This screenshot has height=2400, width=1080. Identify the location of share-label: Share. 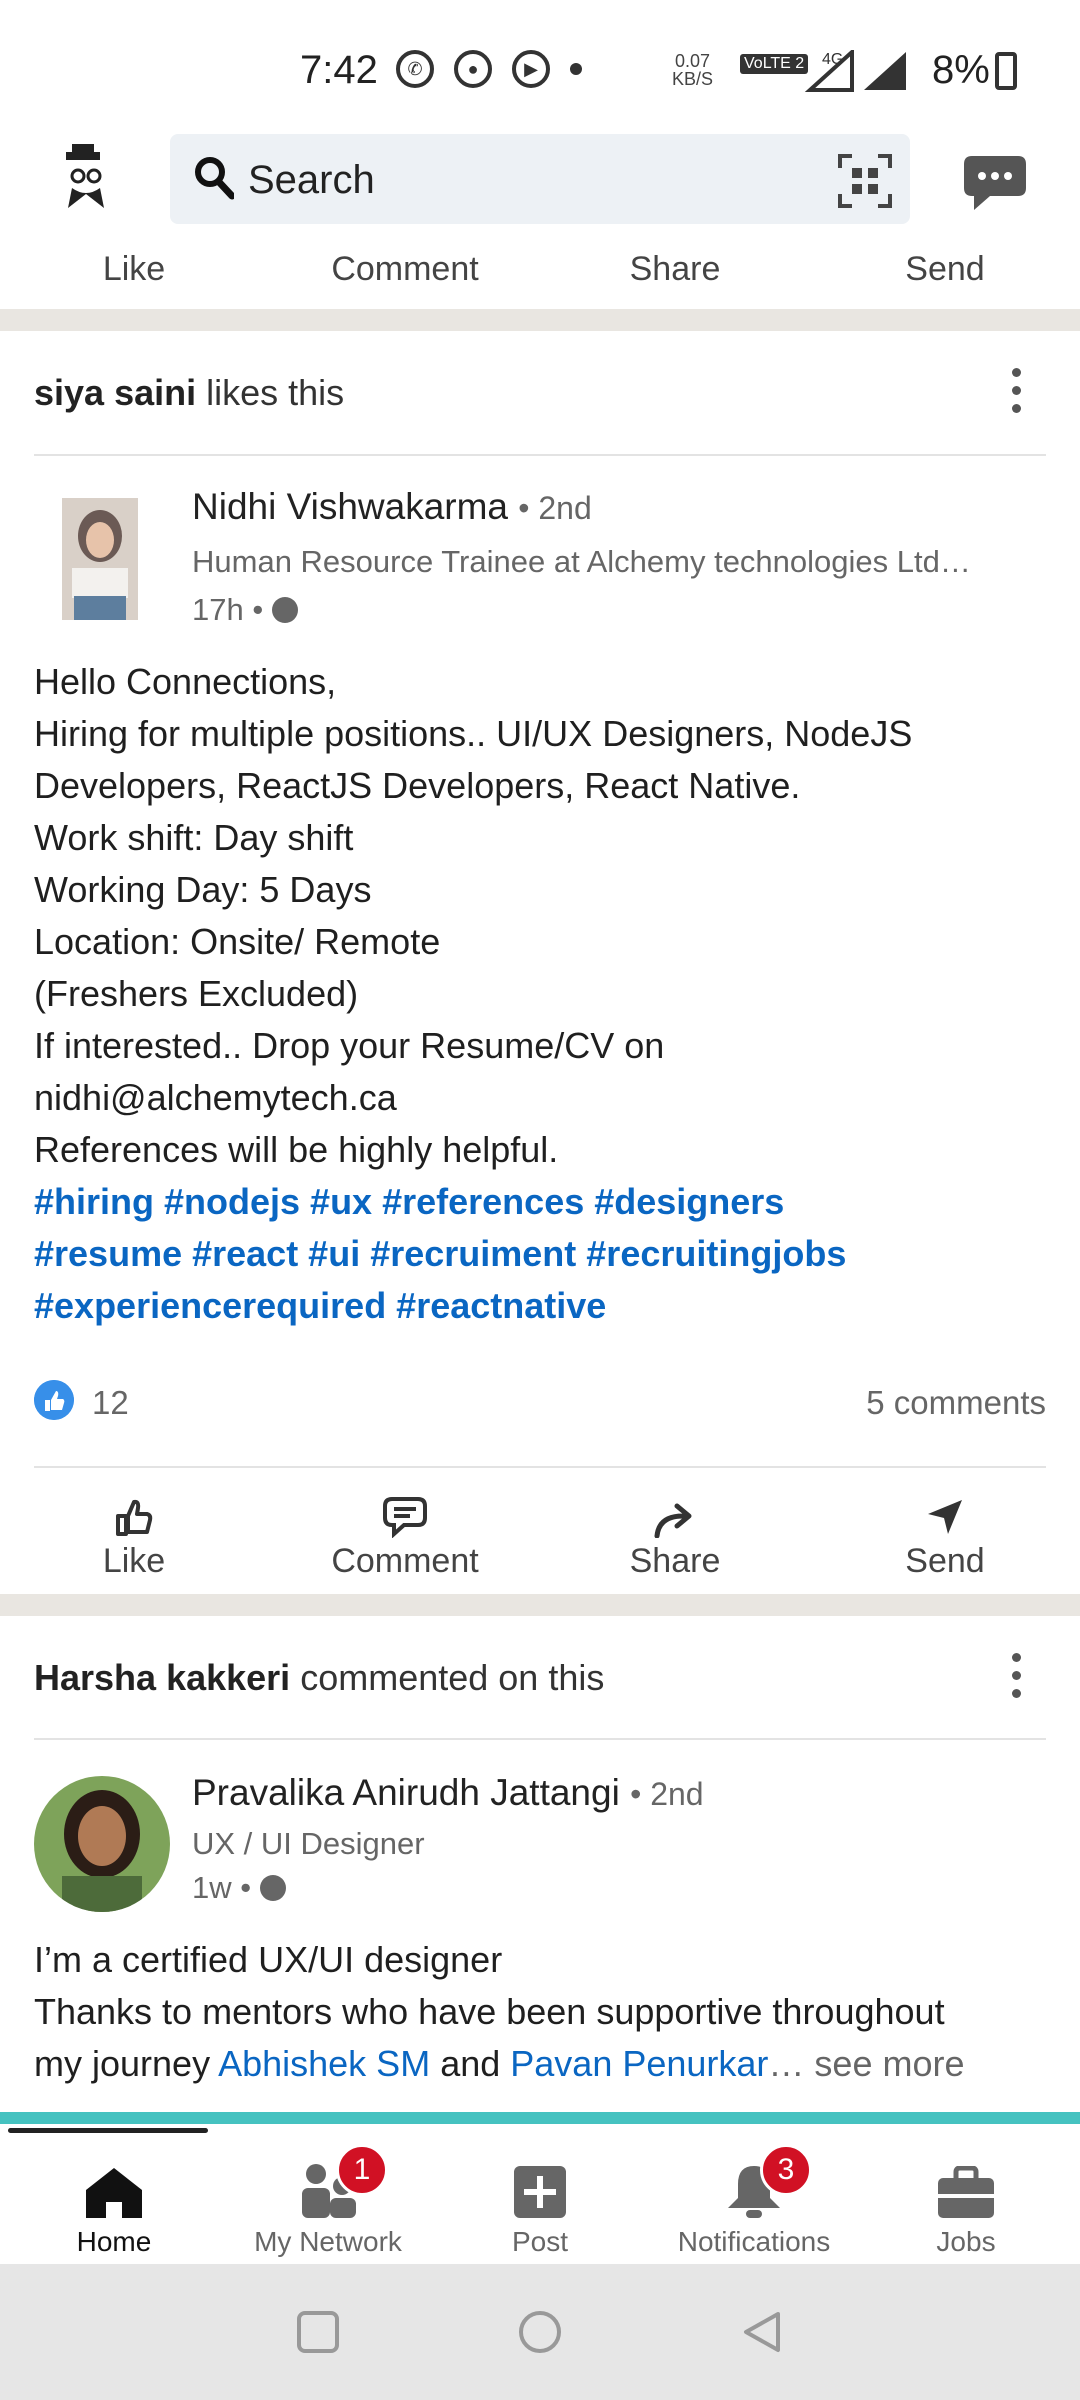
(675, 1561).